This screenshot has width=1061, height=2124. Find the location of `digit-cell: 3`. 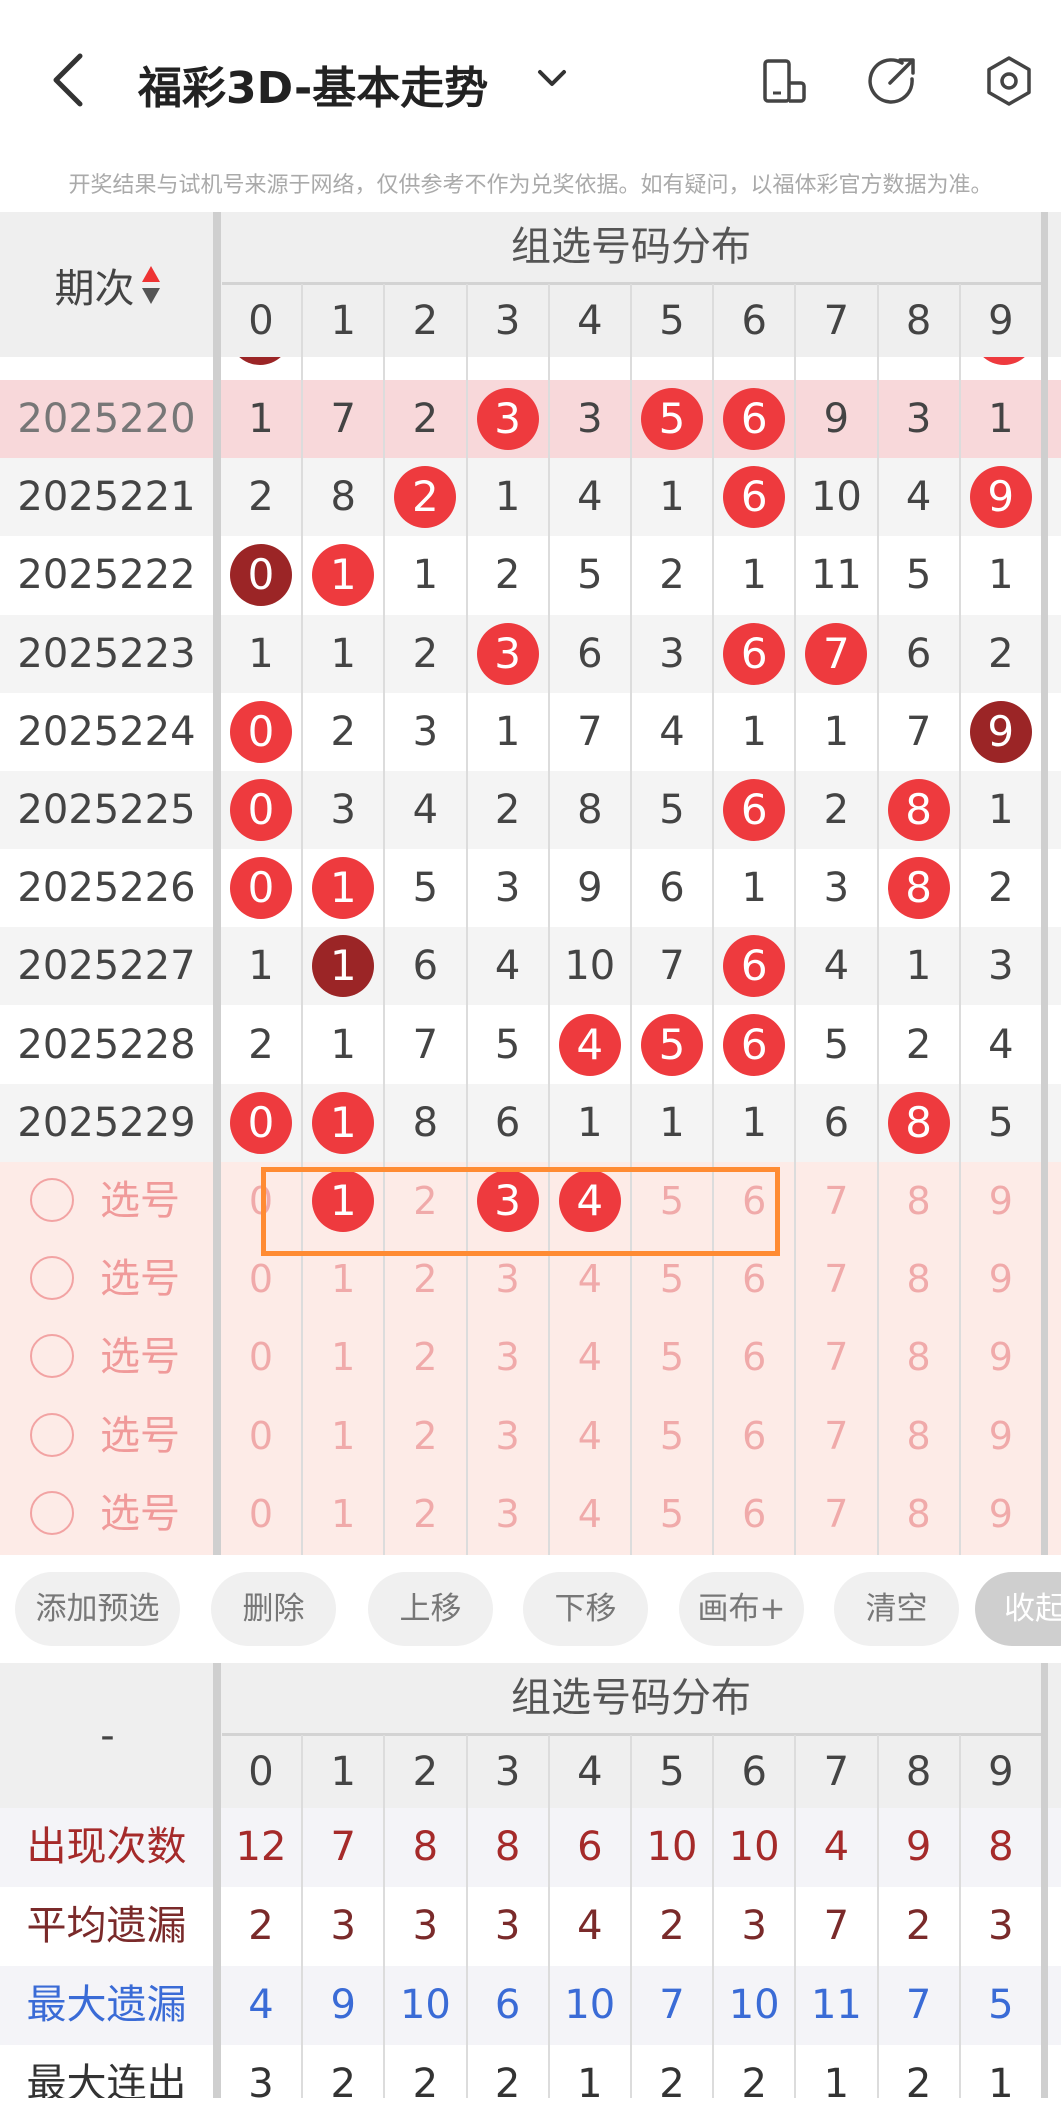

digit-cell: 3 is located at coordinates (508, 654).